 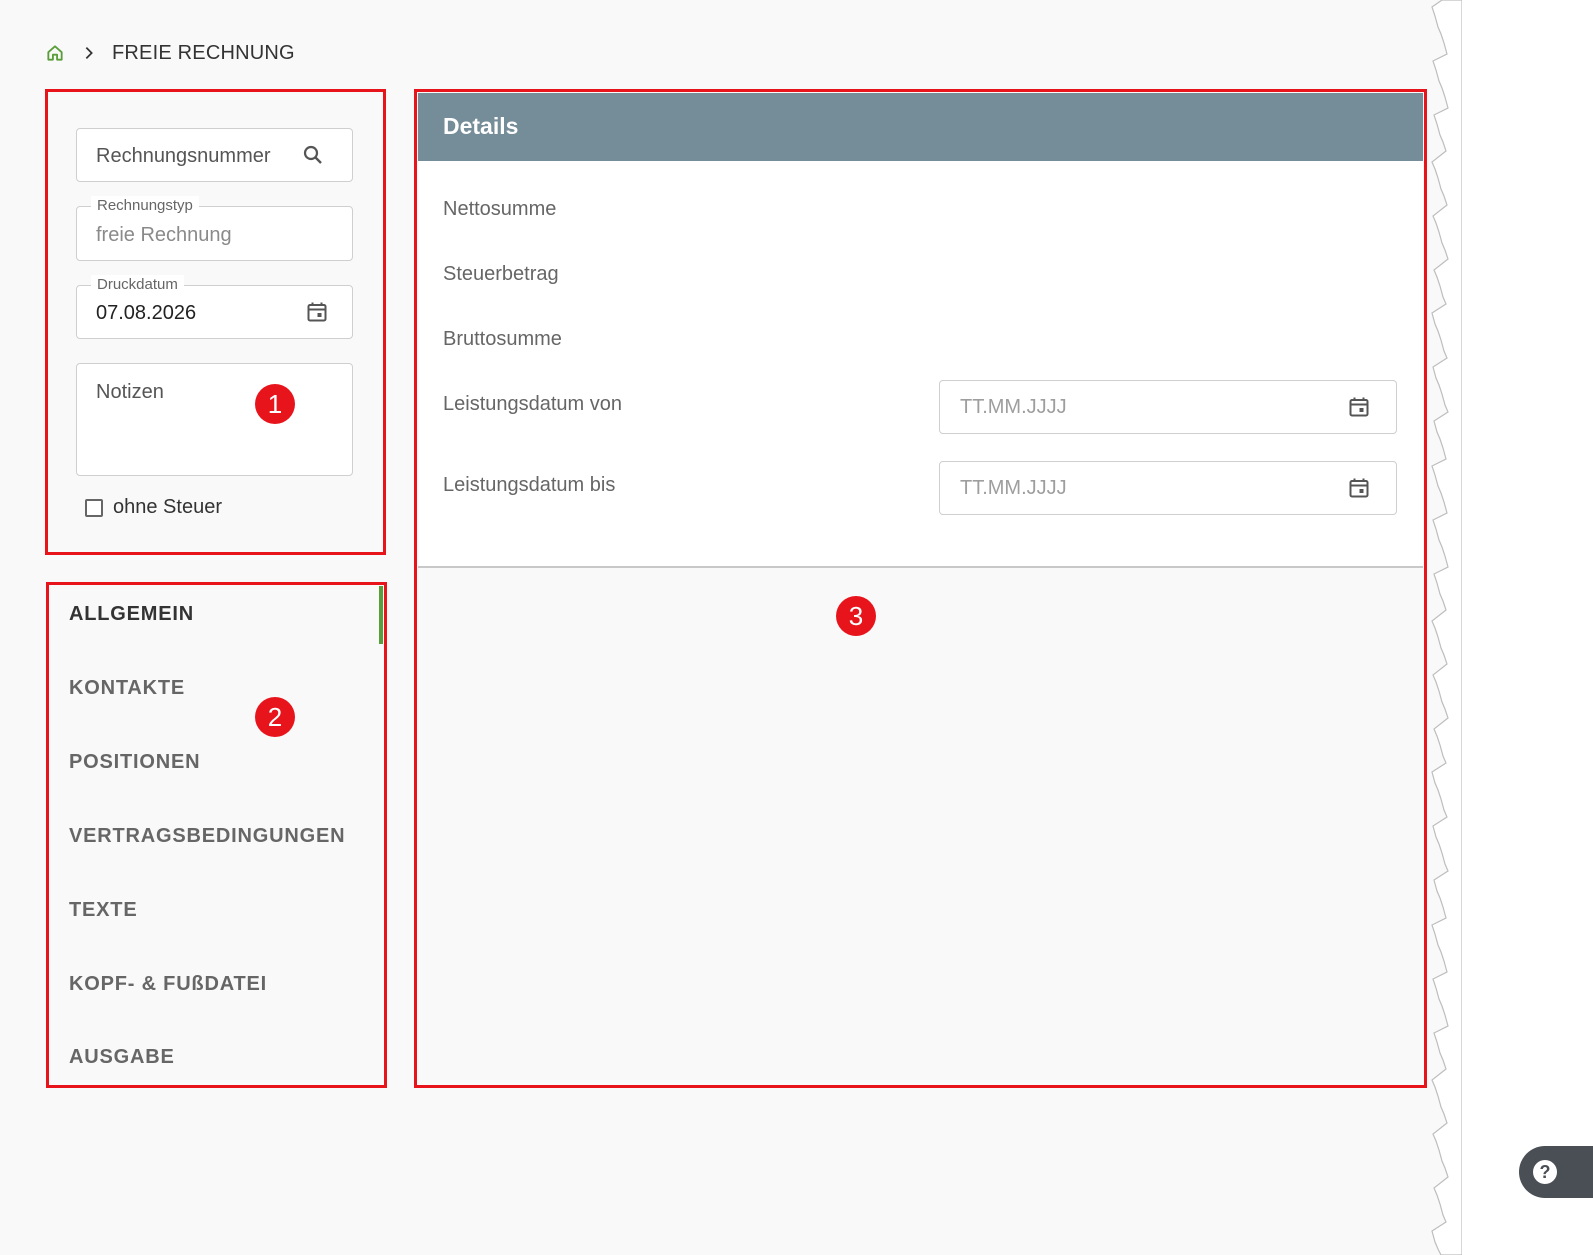 What do you see at coordinates (183, 156) in the screenshot?
I see `invoice-number-placeholder: Rechnungsnummer` at bounding box center [183, 156].